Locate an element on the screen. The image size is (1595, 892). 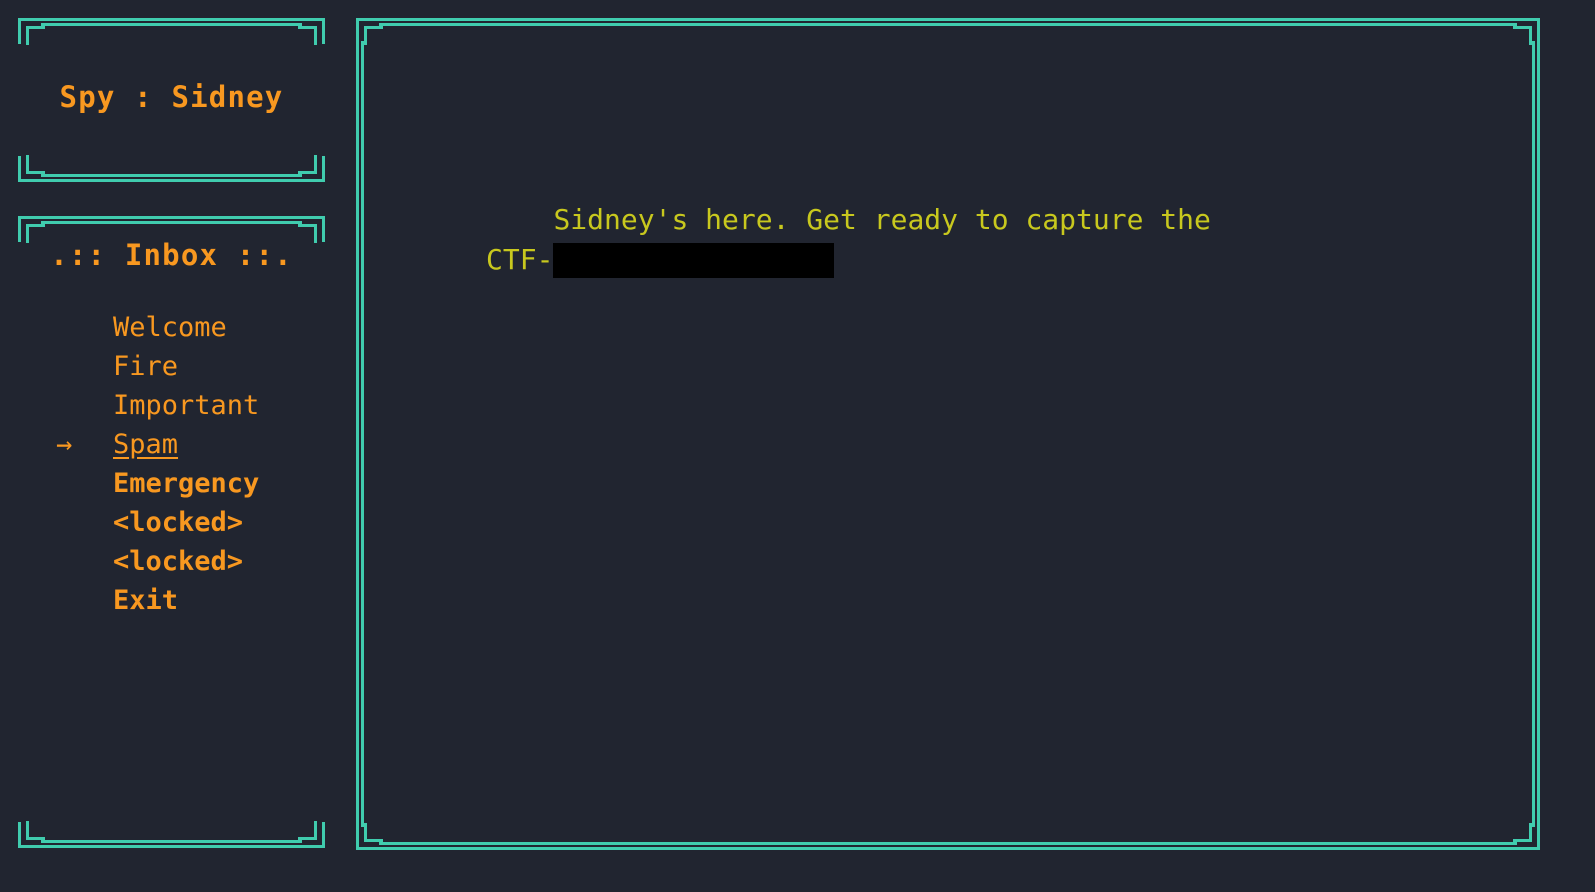
panel-side-right-outer is located at coordinates (1538, 434).